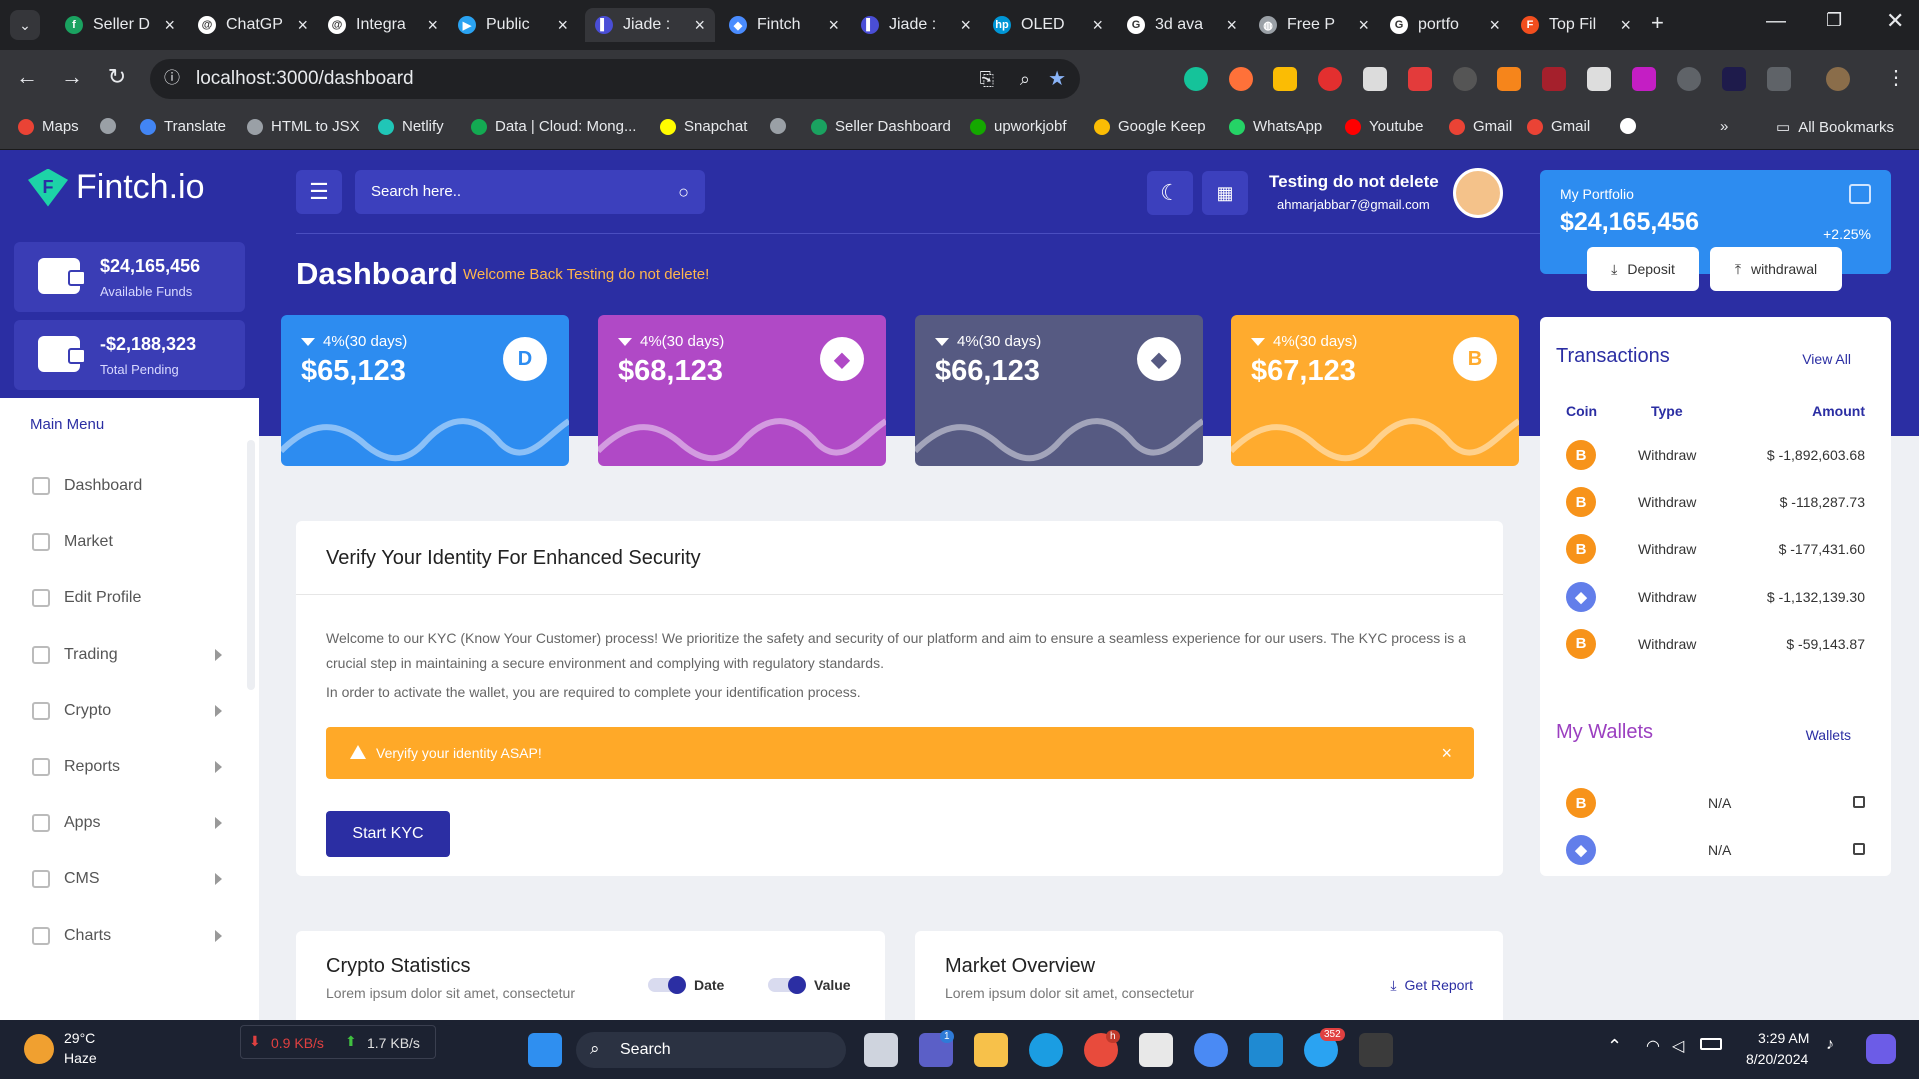 The height and width of the screenshot is (1079, 1919). Describe the element at coordinates (319, 192) in the screenshot. I see `menu-toggle-button: ☰` at that location.